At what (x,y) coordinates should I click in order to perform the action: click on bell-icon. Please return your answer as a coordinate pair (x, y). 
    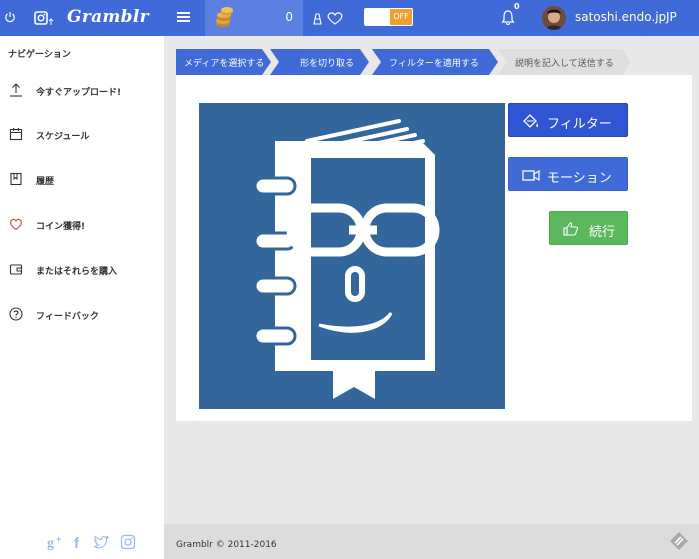
    Looking at the image, I should click on (508, 17).